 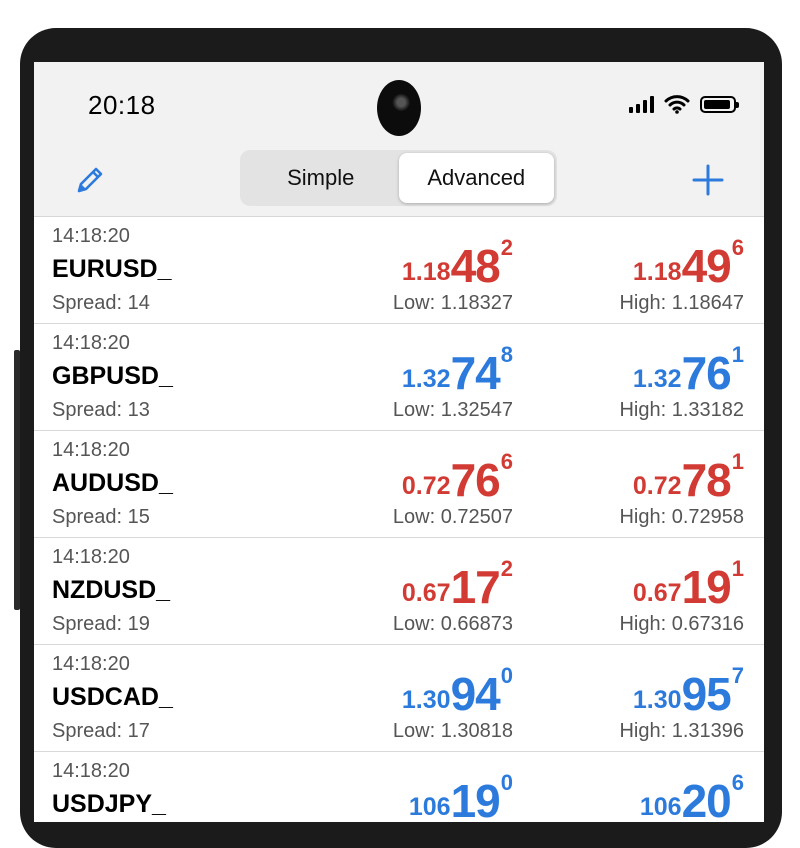 What do you see at coordinates (706, 694) in the screenshot?
I see `ask-price-pips: 95` at bounding box center [706, 694].